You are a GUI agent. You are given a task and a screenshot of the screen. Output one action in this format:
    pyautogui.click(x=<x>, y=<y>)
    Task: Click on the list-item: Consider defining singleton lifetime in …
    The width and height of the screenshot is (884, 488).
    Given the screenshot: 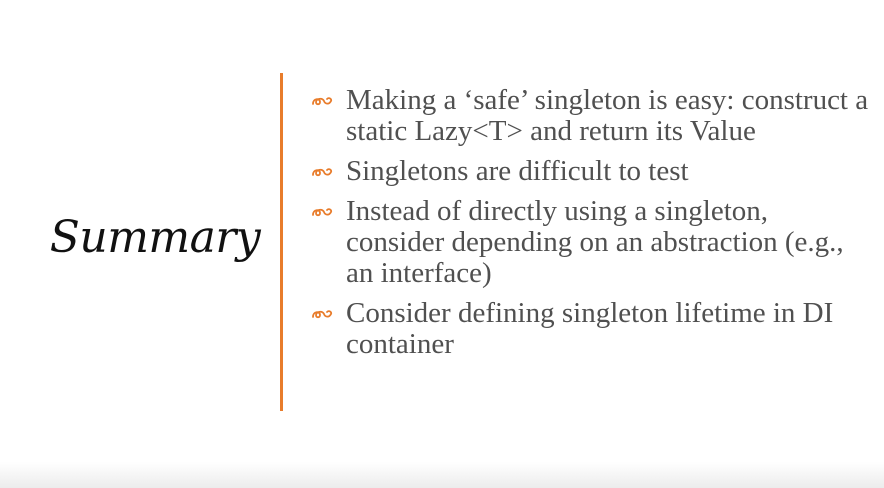 What is the action you would take?
    pyautogui.click(x=590, y=329)
    